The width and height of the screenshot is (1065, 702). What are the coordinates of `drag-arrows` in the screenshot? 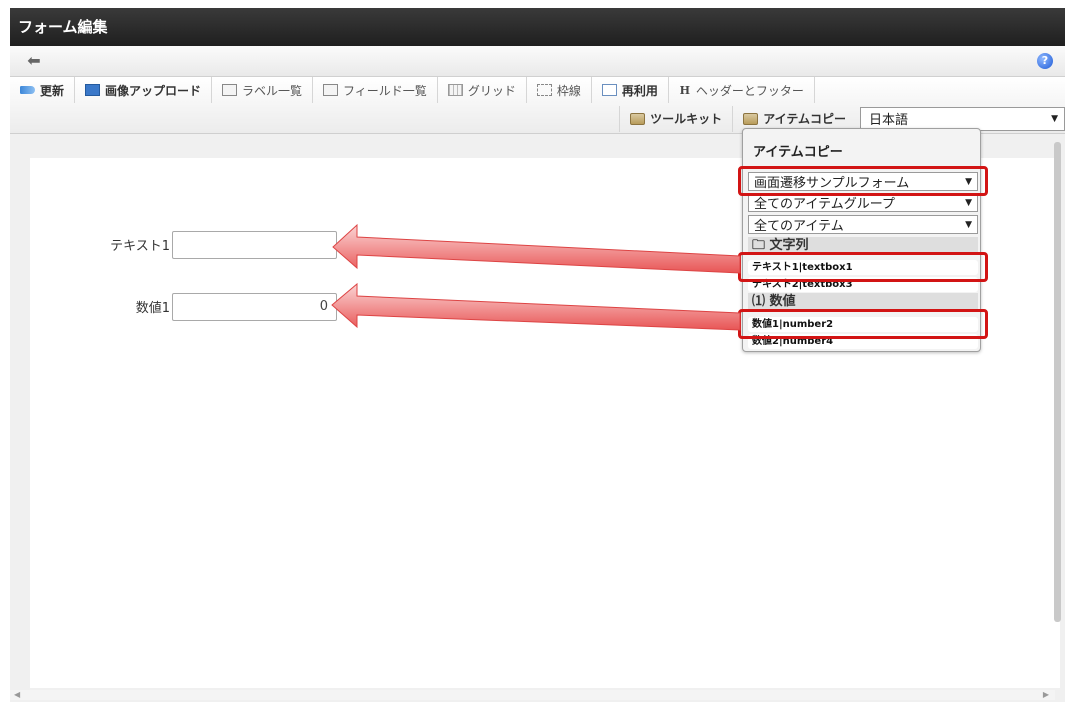 It's located at (536, 277).